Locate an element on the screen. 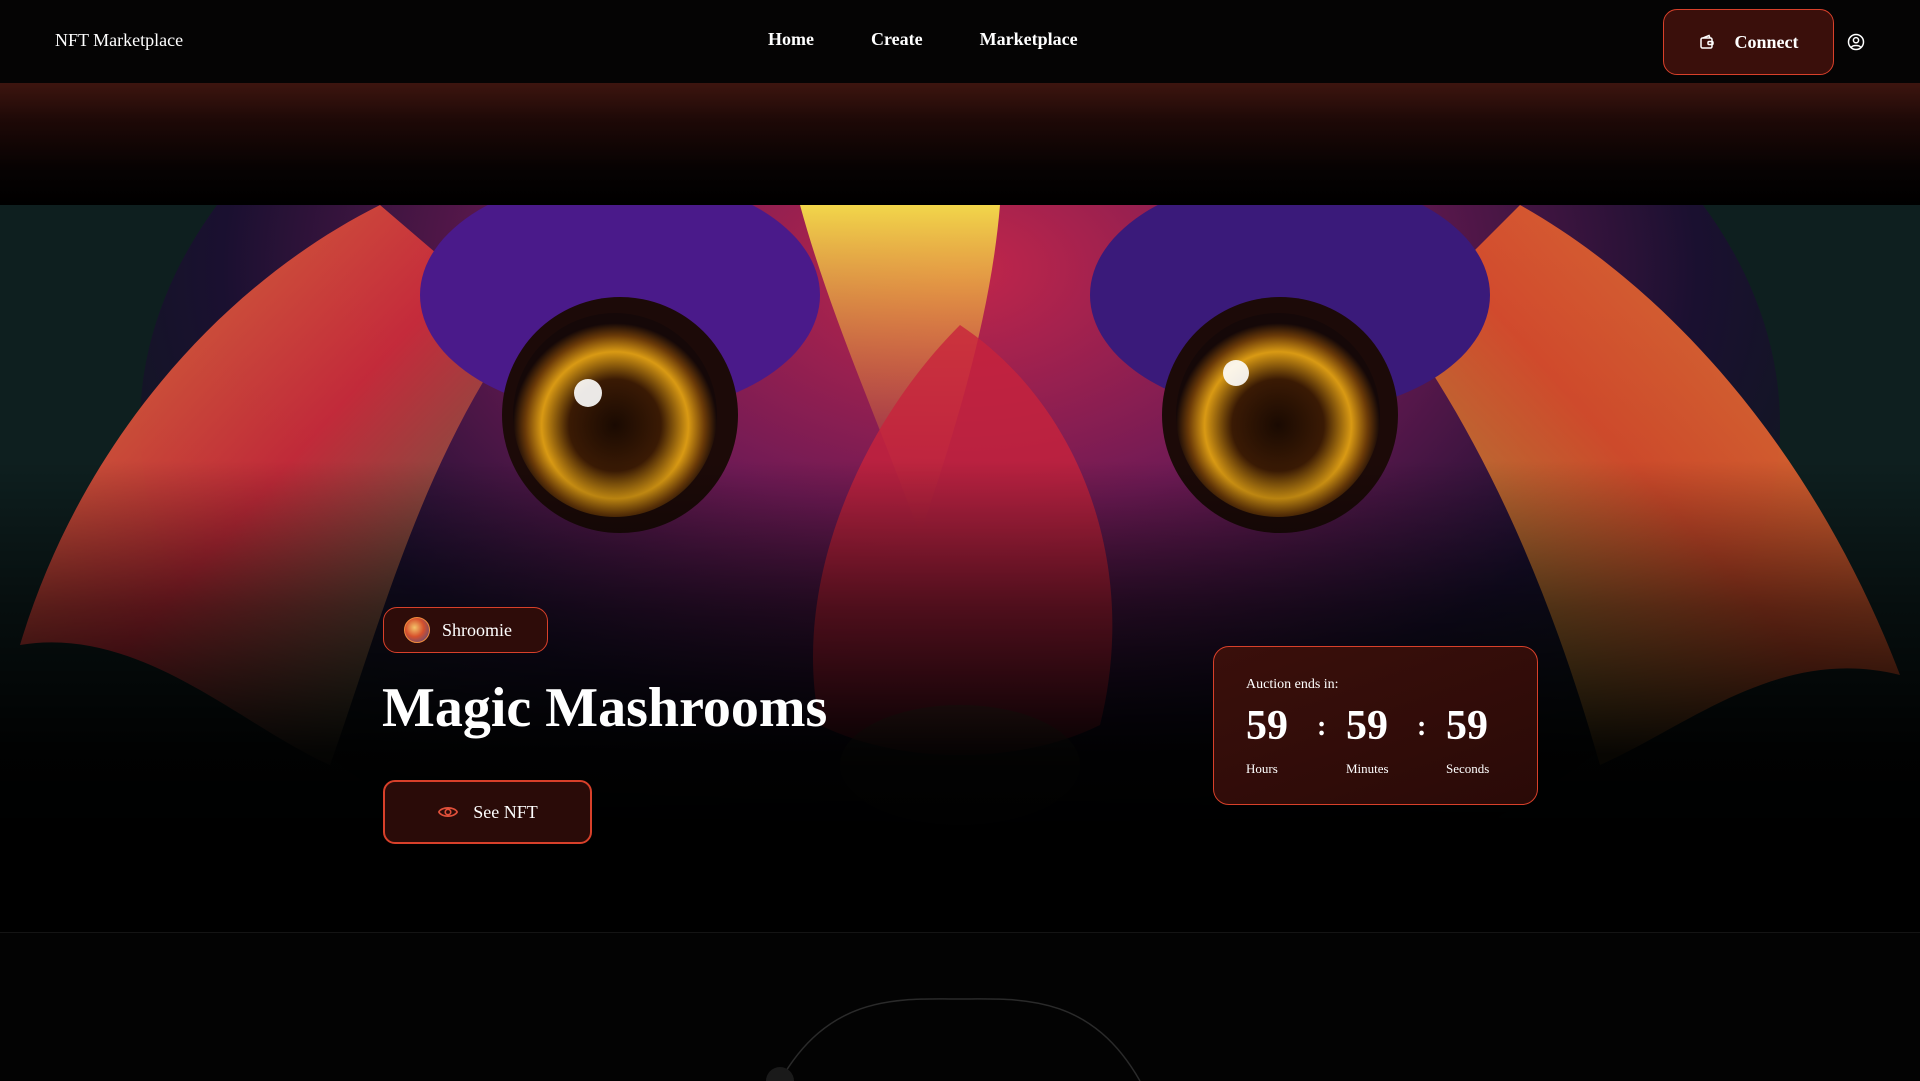 Image resolution: width=1920 pixels, height=1081 pixels. wallet-icon is located at coordinates (1706, 41).